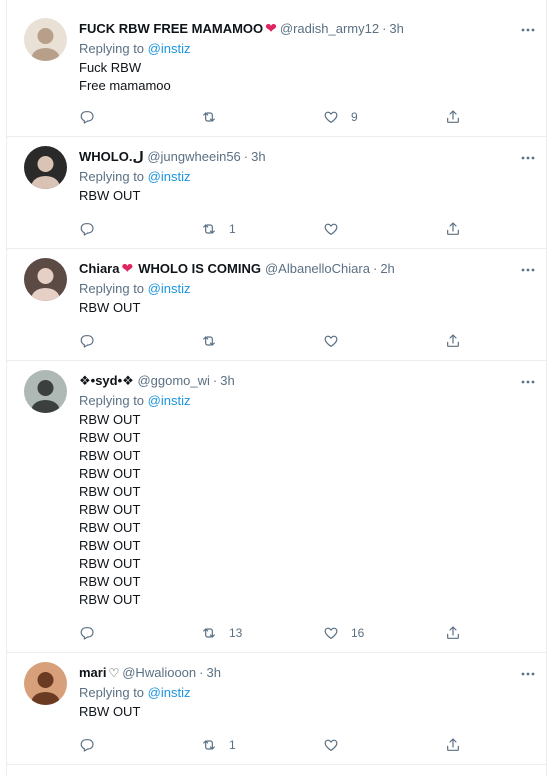 The image size is (553, 776). I want to click on tweet-header: FUCK RBW FREE MAMAMOO ❤ @radish_army12 · 3h, so click(305, 28).